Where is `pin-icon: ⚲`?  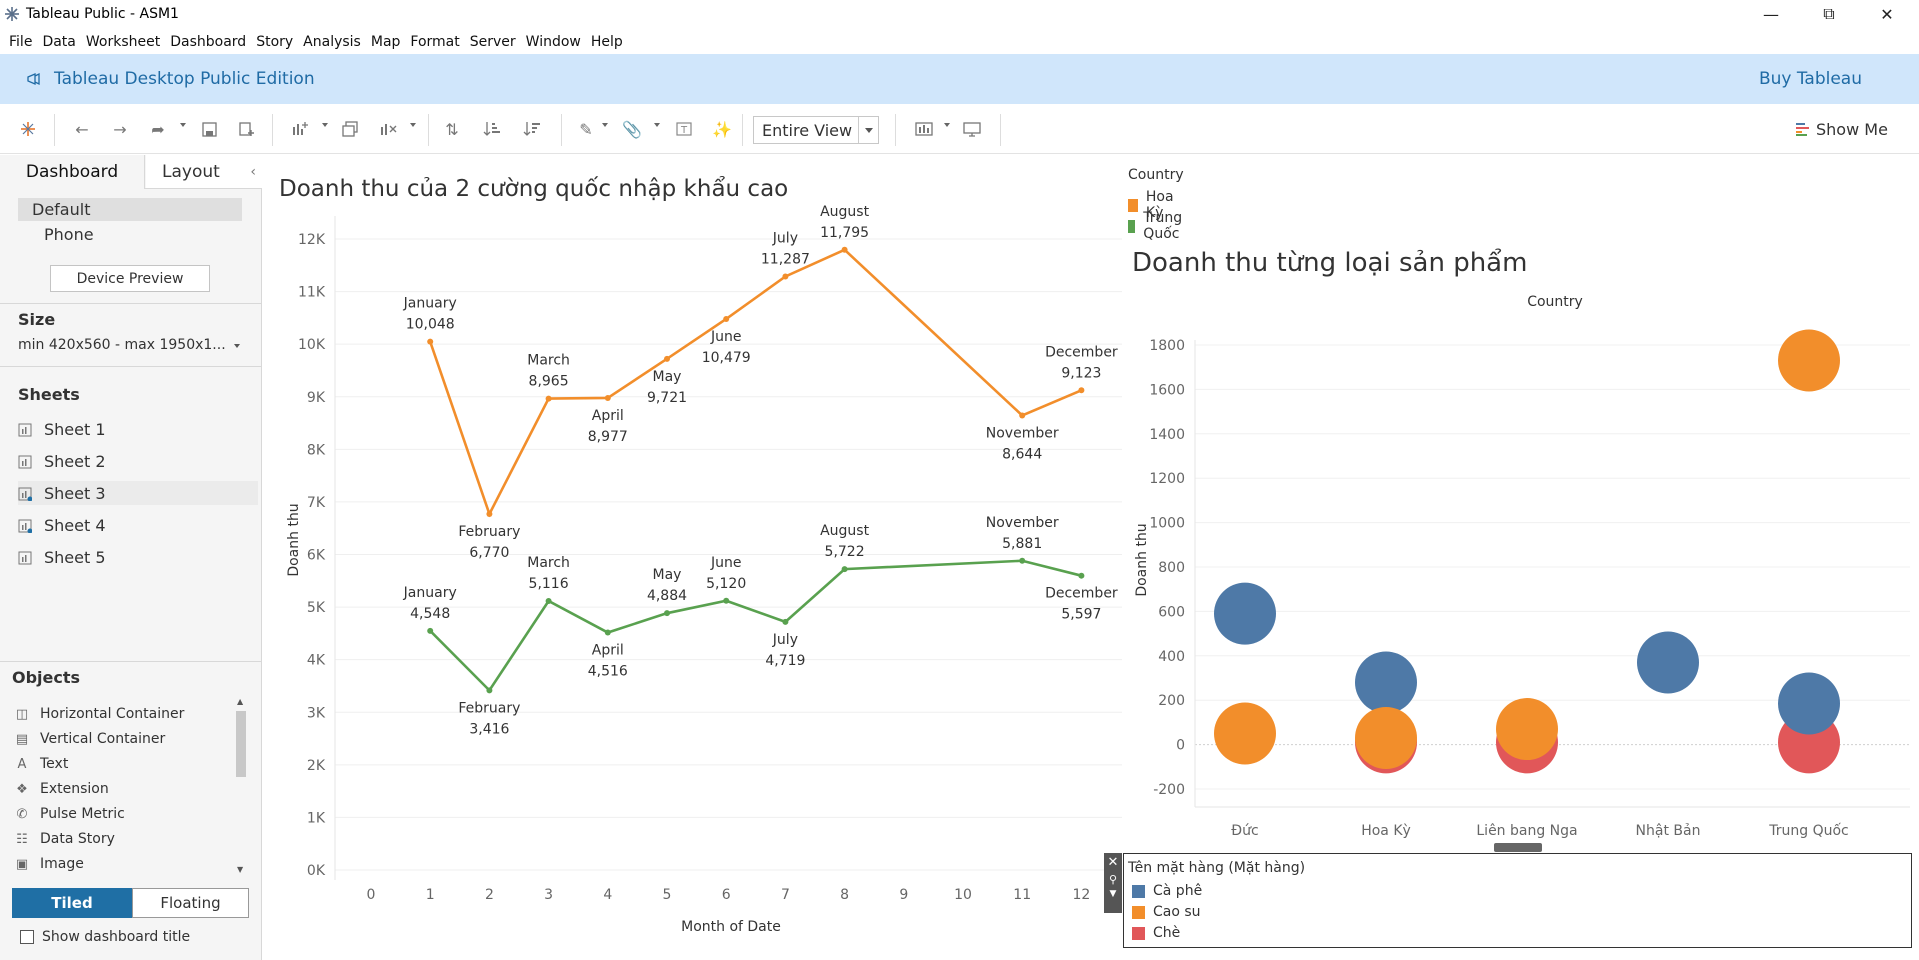 pin-icon: ⚲ is located at coordinates (1113, 879).